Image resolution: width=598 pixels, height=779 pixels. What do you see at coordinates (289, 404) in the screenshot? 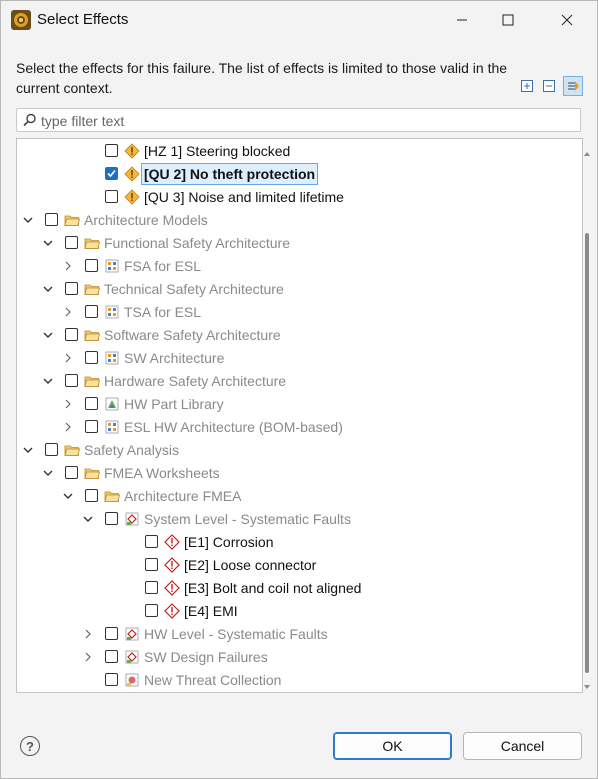
I see `tree-row: HW Part Library` at bounding box center [289, 404].